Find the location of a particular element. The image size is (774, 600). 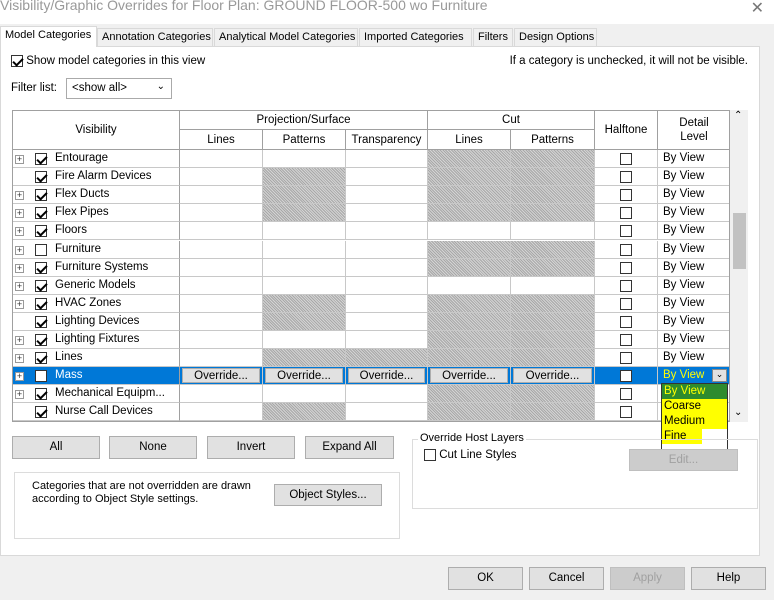

grid-scrollbar: ⌃ ⌄ is located at coordinates (739, 266).